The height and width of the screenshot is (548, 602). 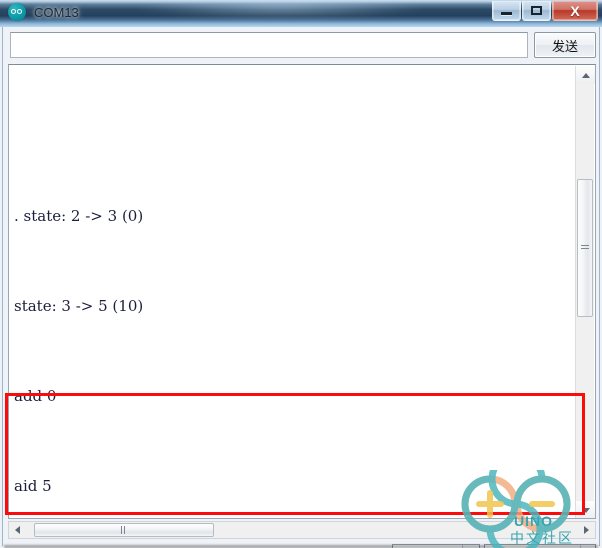 What do you see at coordinates (565, 45) in the screenshot?
I see `send-button: 发送` at bounding box center [565, 45].